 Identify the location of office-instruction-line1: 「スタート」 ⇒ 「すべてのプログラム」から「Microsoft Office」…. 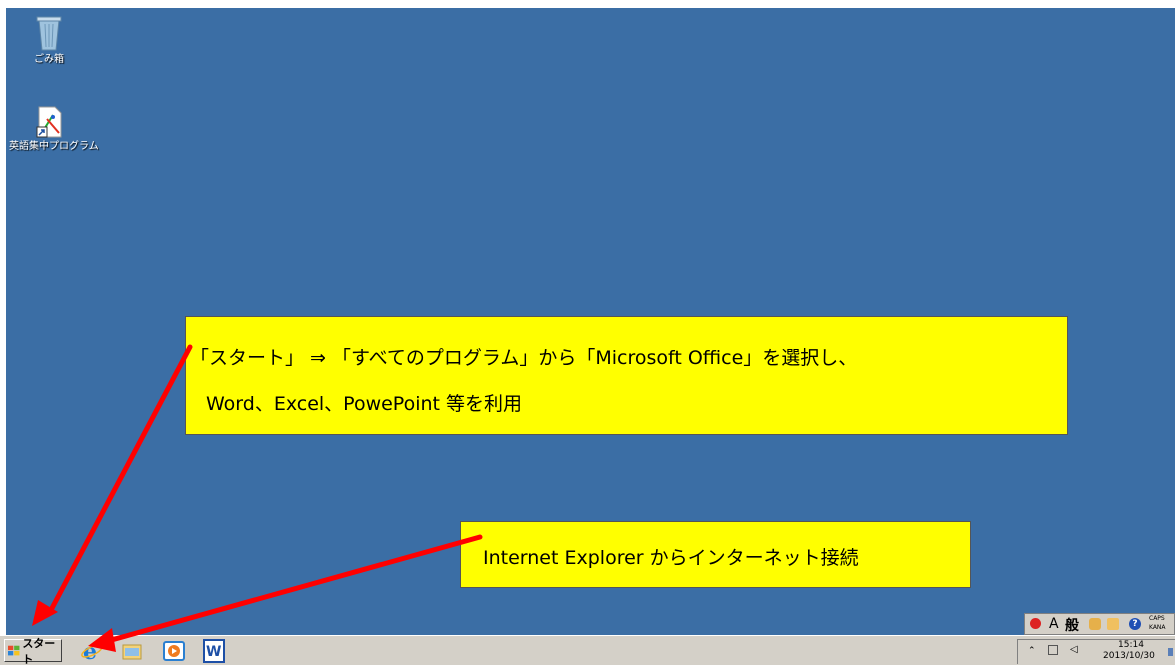
(524, 358).